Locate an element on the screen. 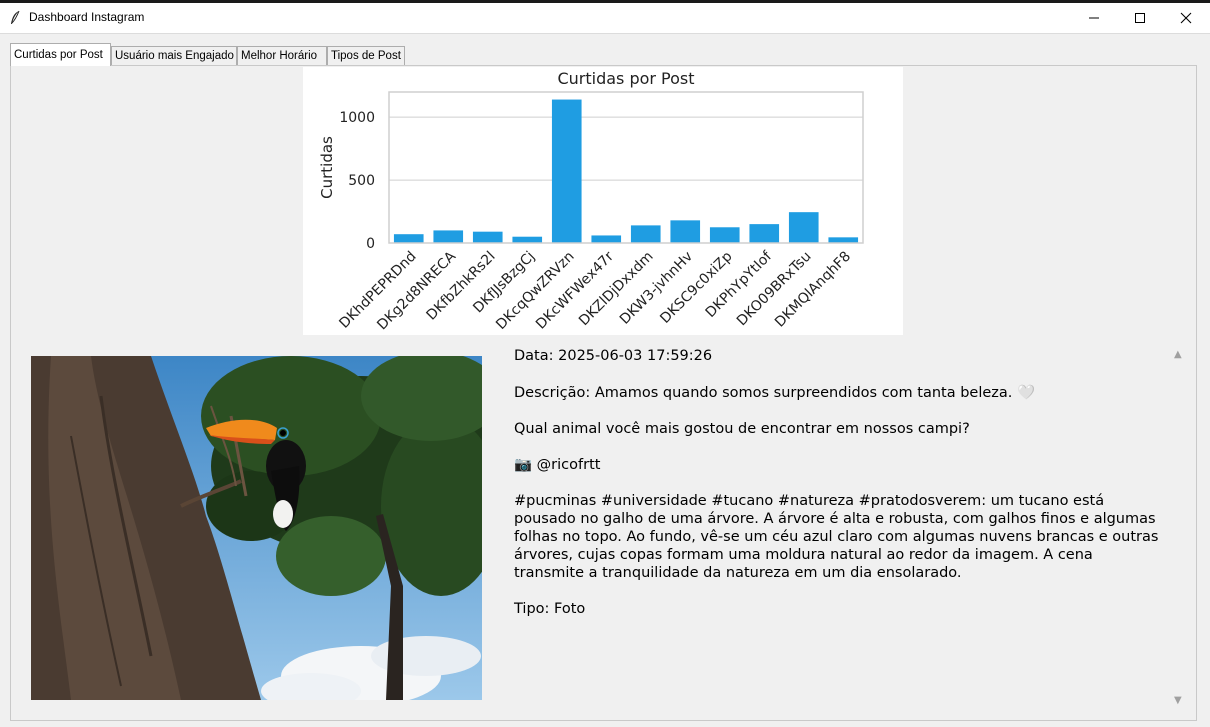  maximize-button is located at coordinates (1140, 18).